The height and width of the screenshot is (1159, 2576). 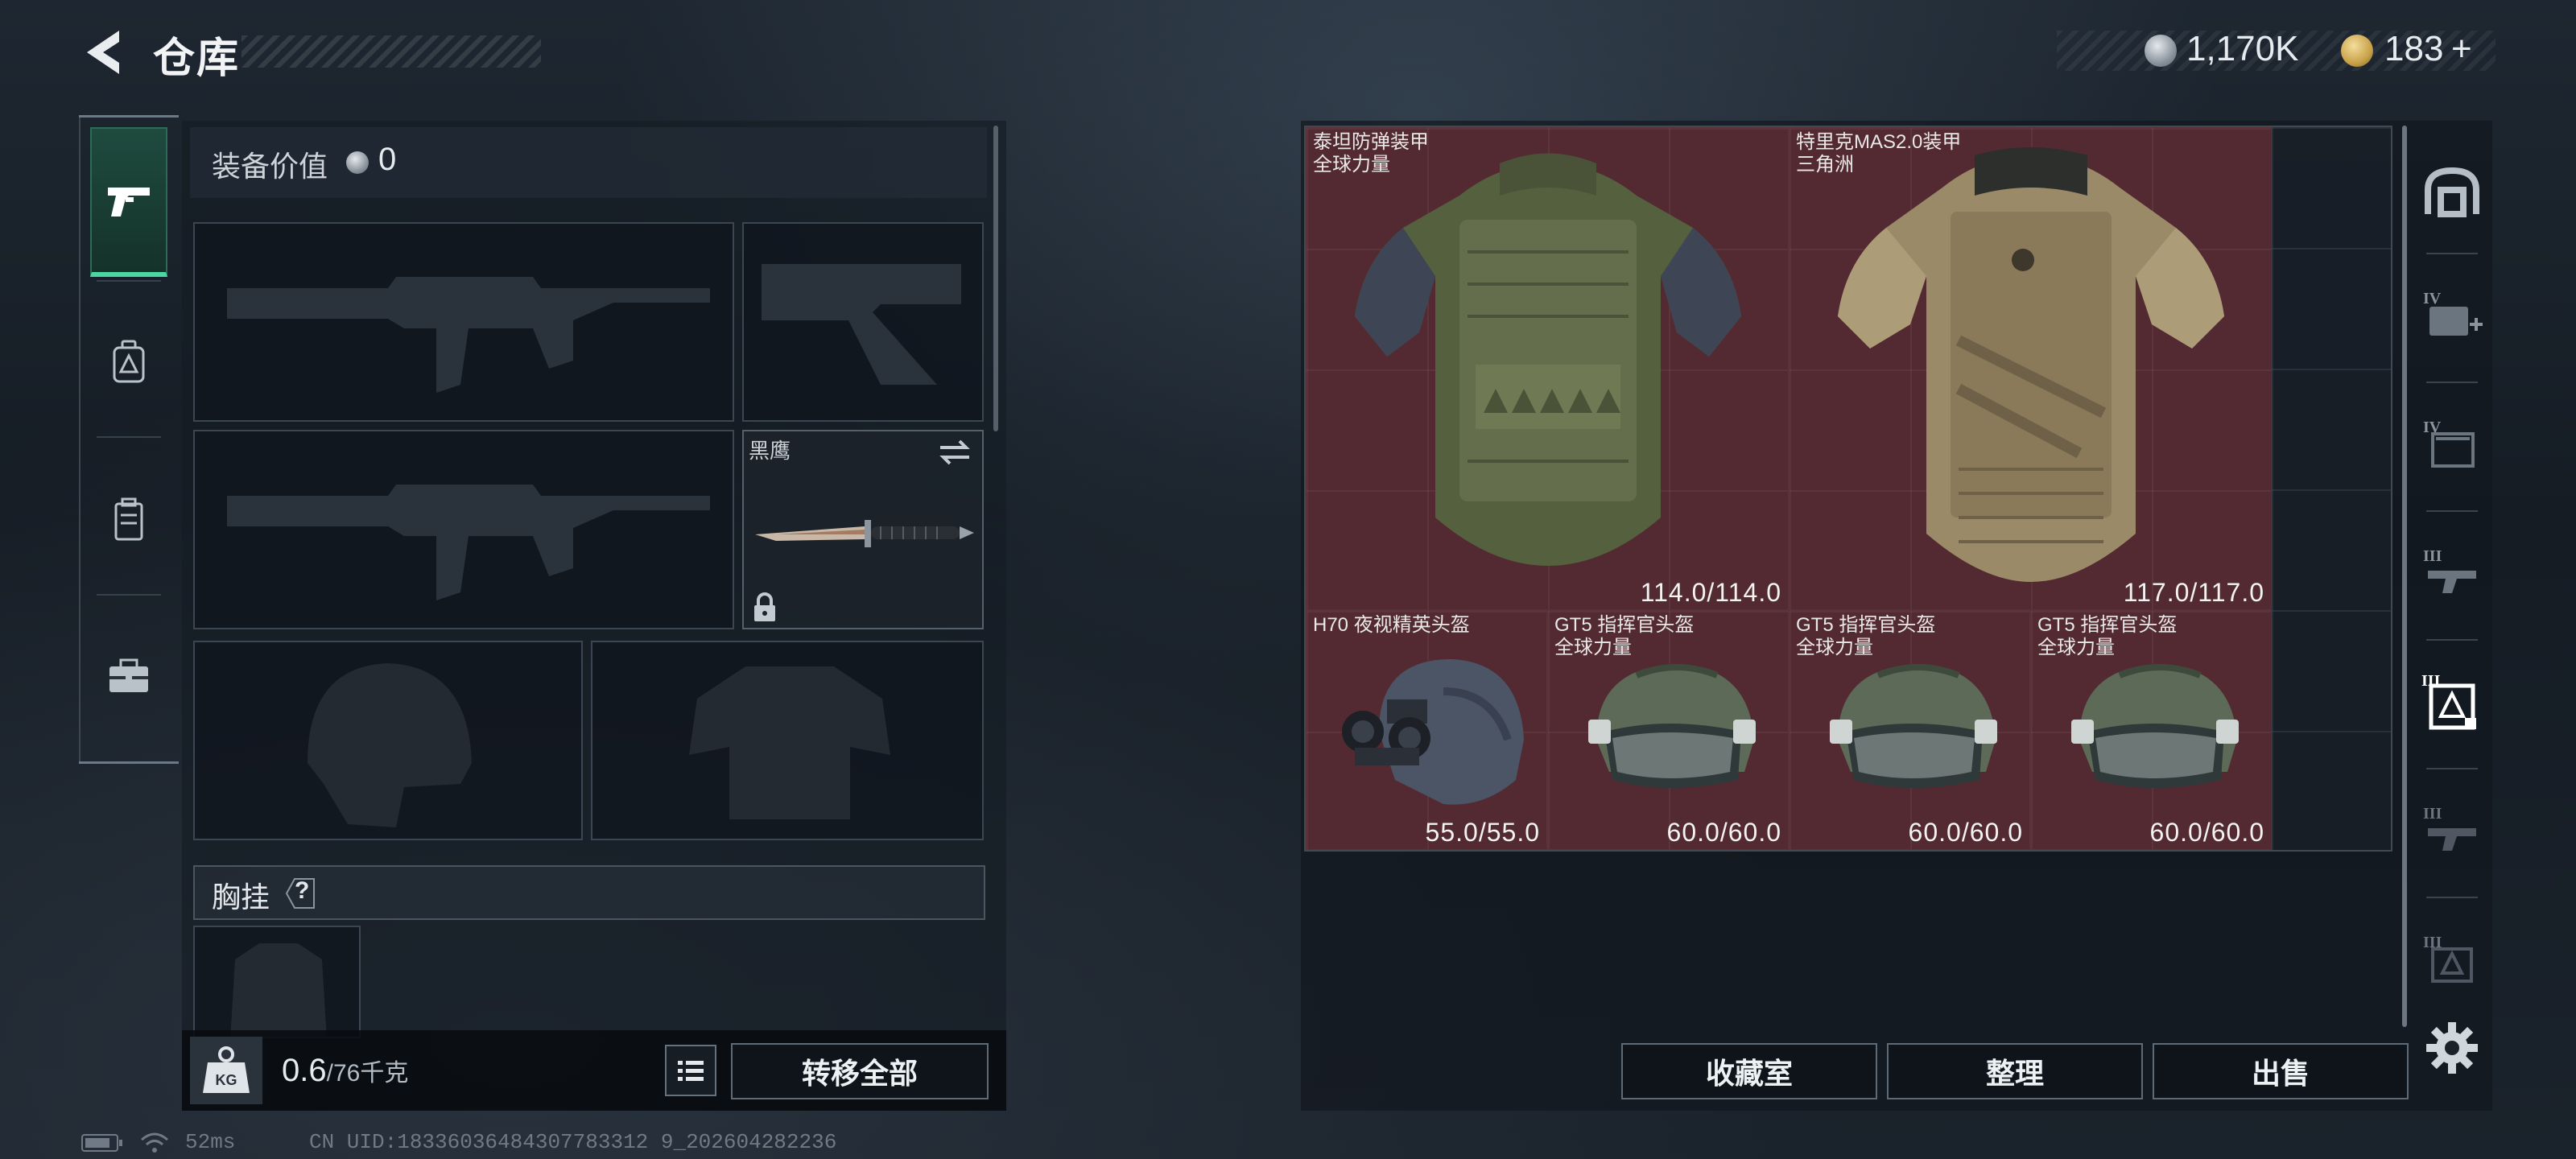 I want to click on pistol-icon, so click(x=129, y=202).